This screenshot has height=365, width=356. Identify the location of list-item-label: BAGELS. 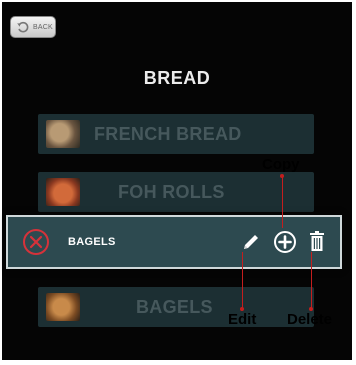
(174, 307).